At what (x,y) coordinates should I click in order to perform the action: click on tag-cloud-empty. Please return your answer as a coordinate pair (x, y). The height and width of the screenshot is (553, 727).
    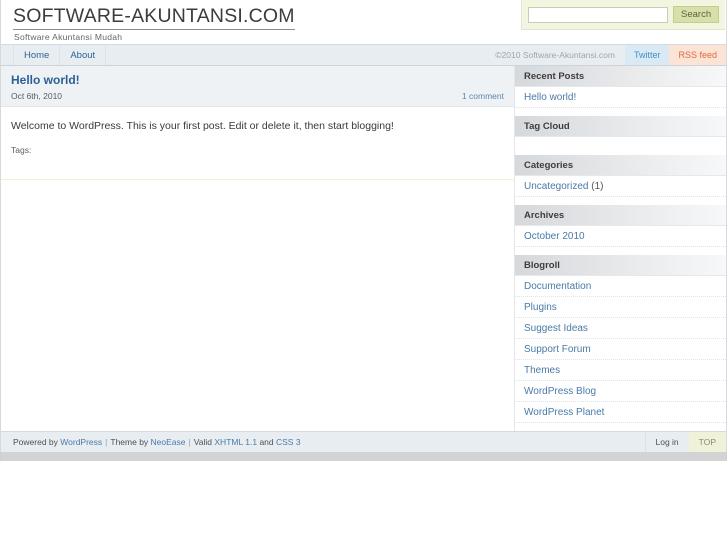
    Looking at the image, I should click on (620, 142).